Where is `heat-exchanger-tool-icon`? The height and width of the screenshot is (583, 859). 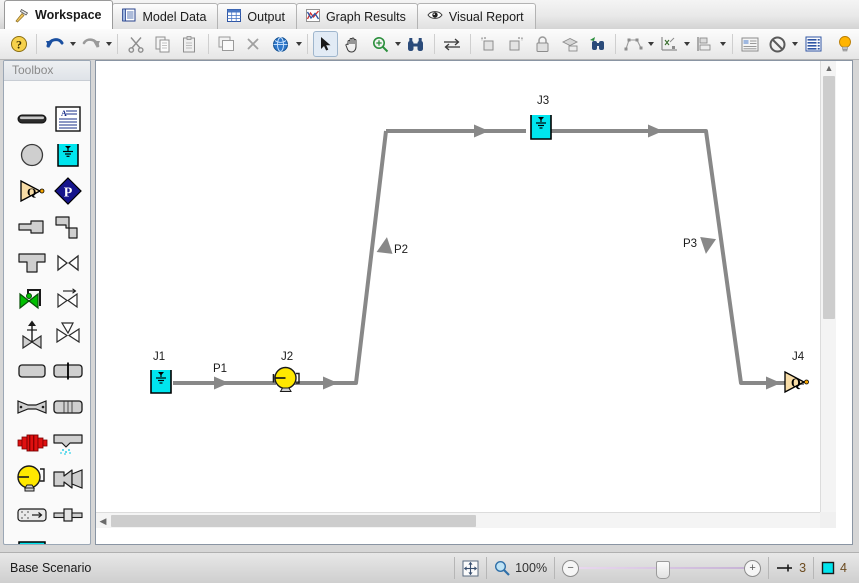
heat-exchanger-tool-icon is located at coordinates (32, 443).